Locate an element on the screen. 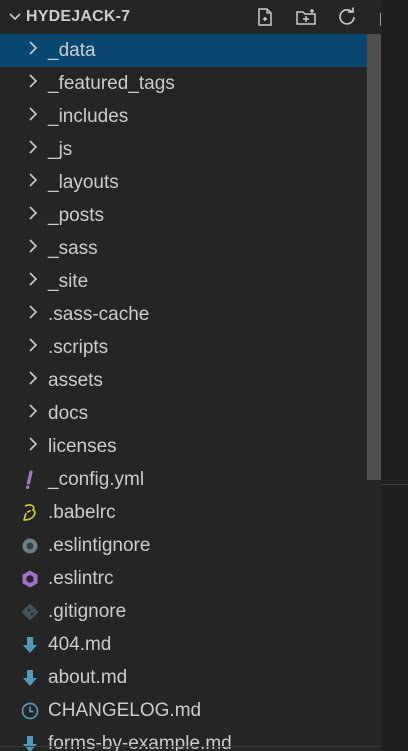  babel-icon is located at coordinates (30, 513).